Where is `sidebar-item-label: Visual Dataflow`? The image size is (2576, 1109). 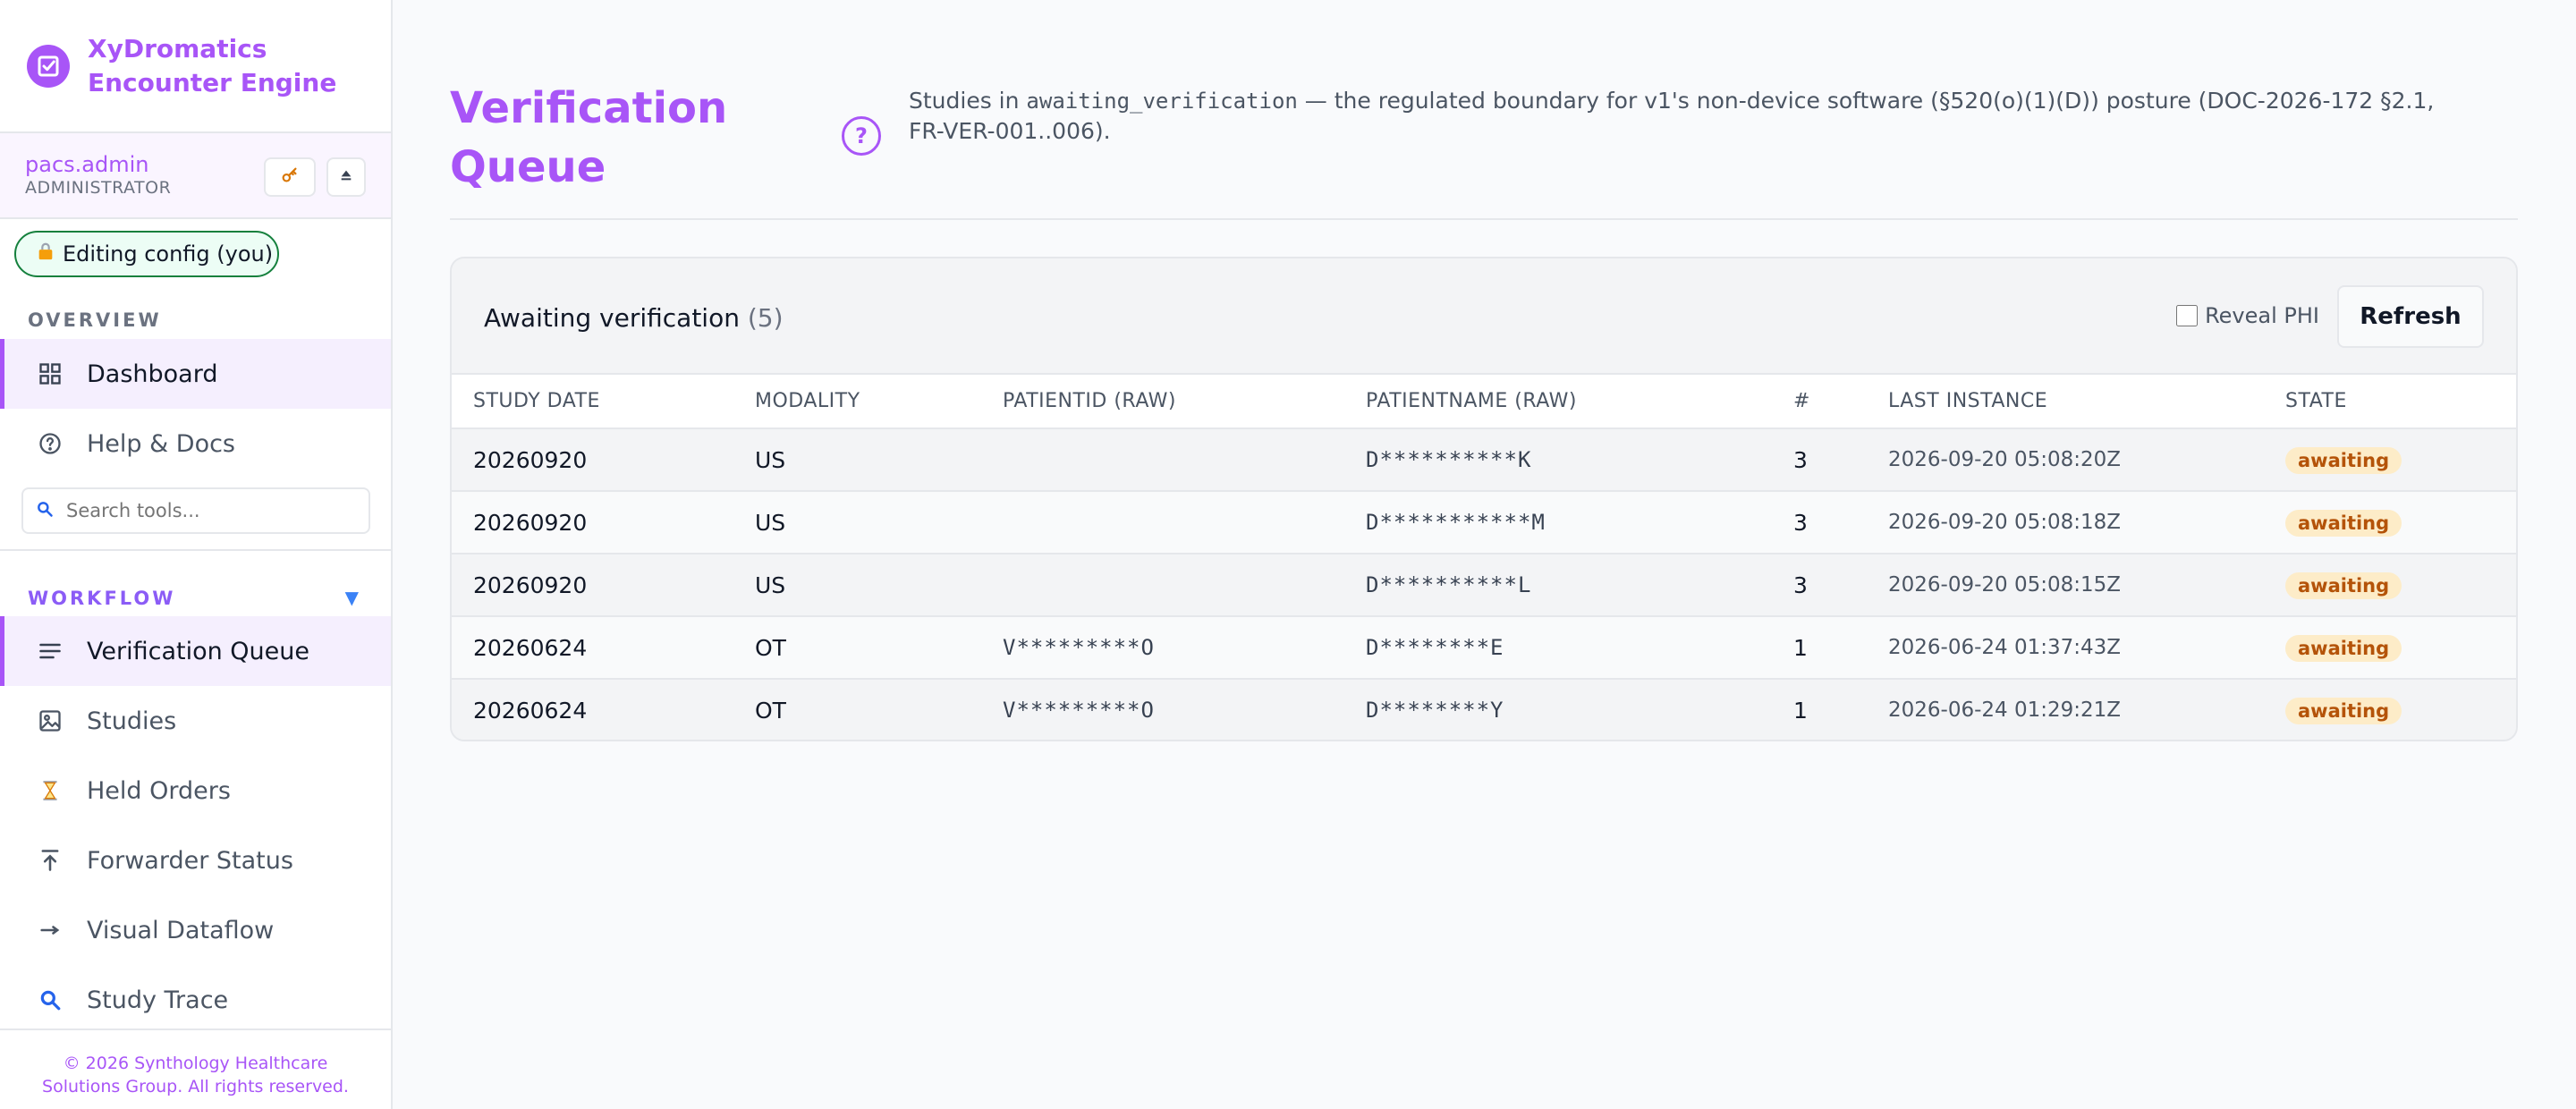
sidebar-item-label: Visual Dataflow is located at coordinates (181, 930).